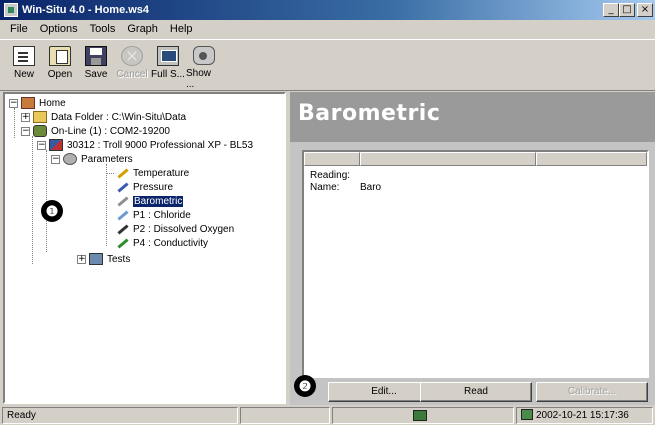 The image size is (655, 425). What do you see at coordinates (60, 56) in the screenshot?
I see `open-folder-icon` at bounding box center [60, 56].